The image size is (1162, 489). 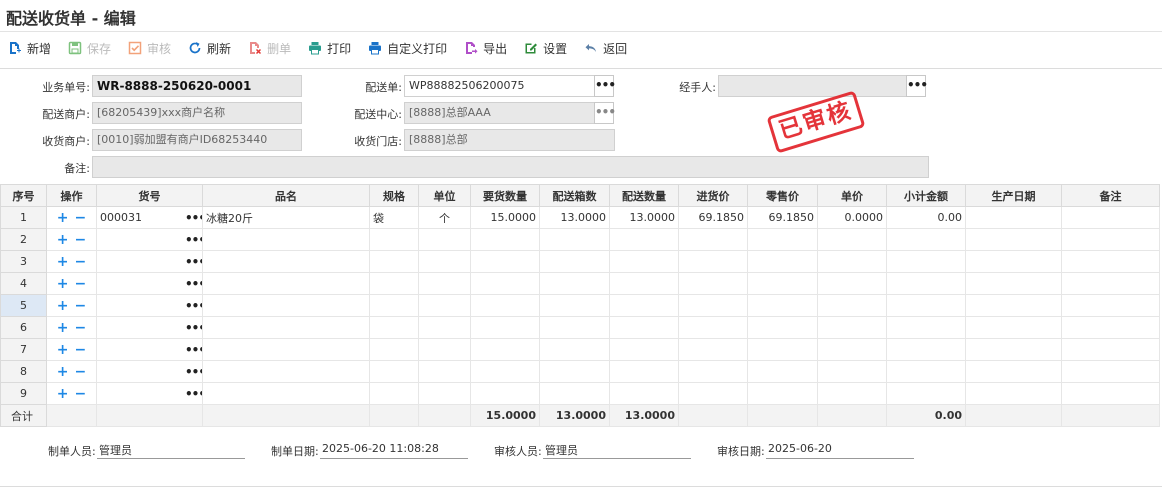 What do you see at coordinates (505, 195) in the screenshot?
I see `col-header-req-qty: 要货数量` at bounding box center [505, 195].